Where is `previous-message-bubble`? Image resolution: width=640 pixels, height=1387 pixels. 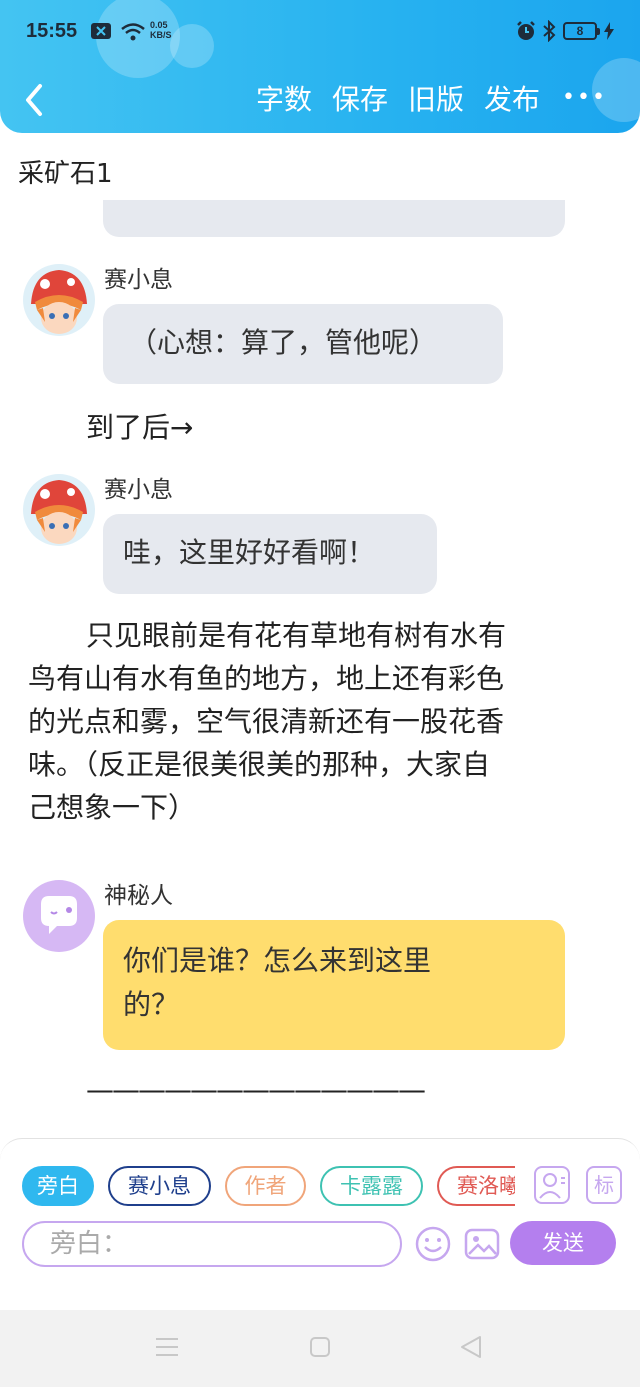 previous-message-bubble is located at coordinates (334, 218).